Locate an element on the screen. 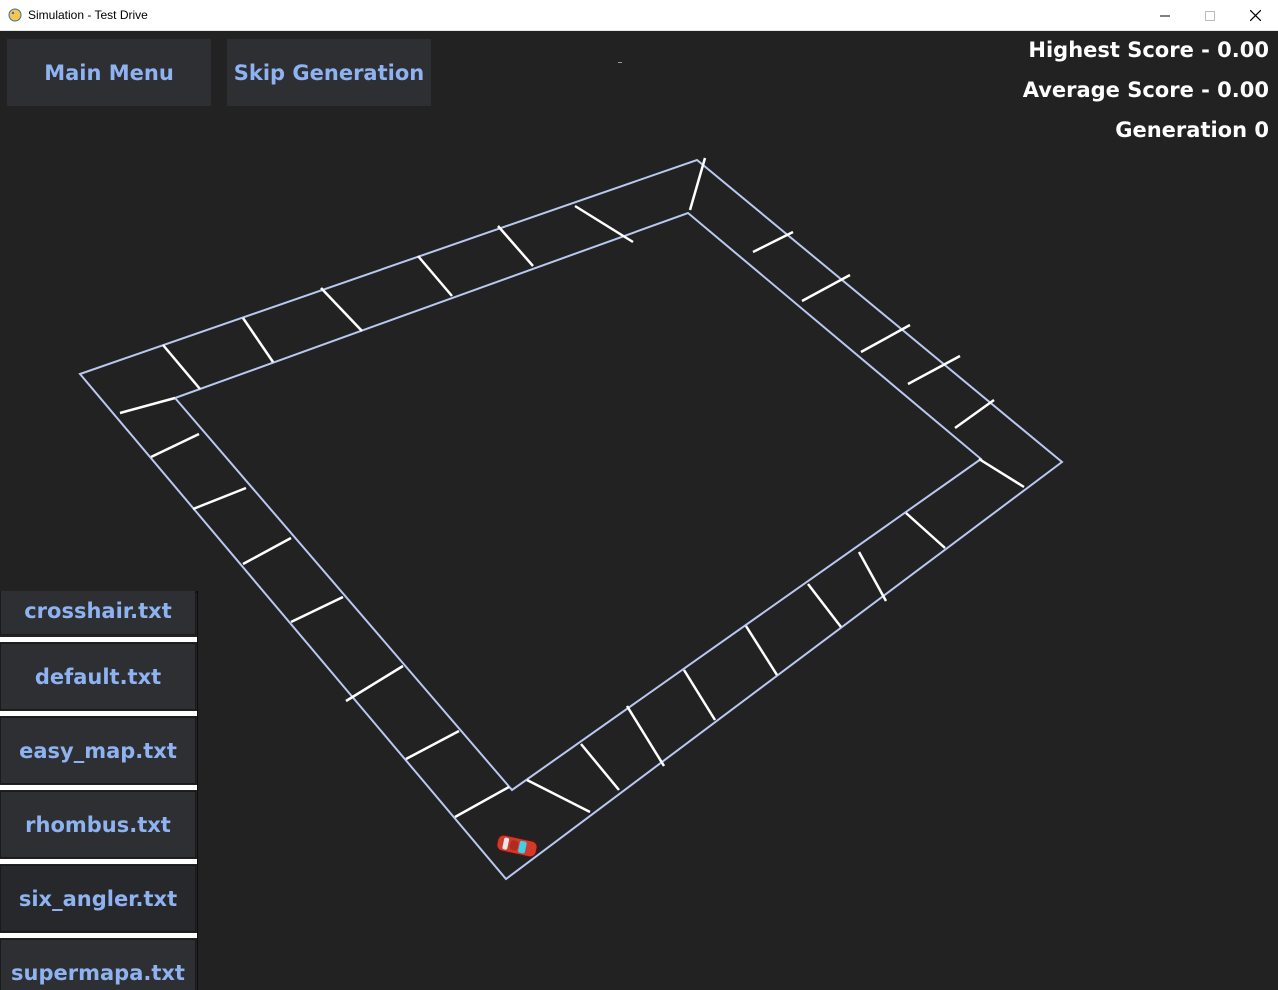 The image size is (1278, 990). generation-counter: Generation 0 is located at coordinates (1192, 130).